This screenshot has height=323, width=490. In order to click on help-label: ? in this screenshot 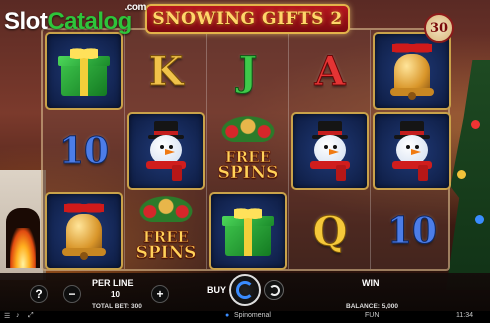, I will do `click(39, 294)`.